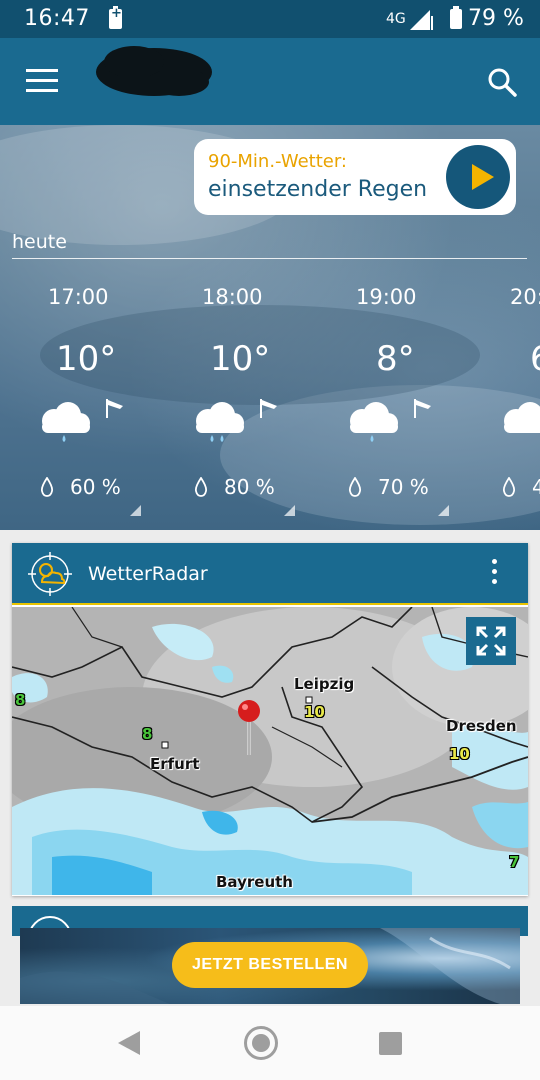  I want to click on system-nav-bar, so click(270, 1043).